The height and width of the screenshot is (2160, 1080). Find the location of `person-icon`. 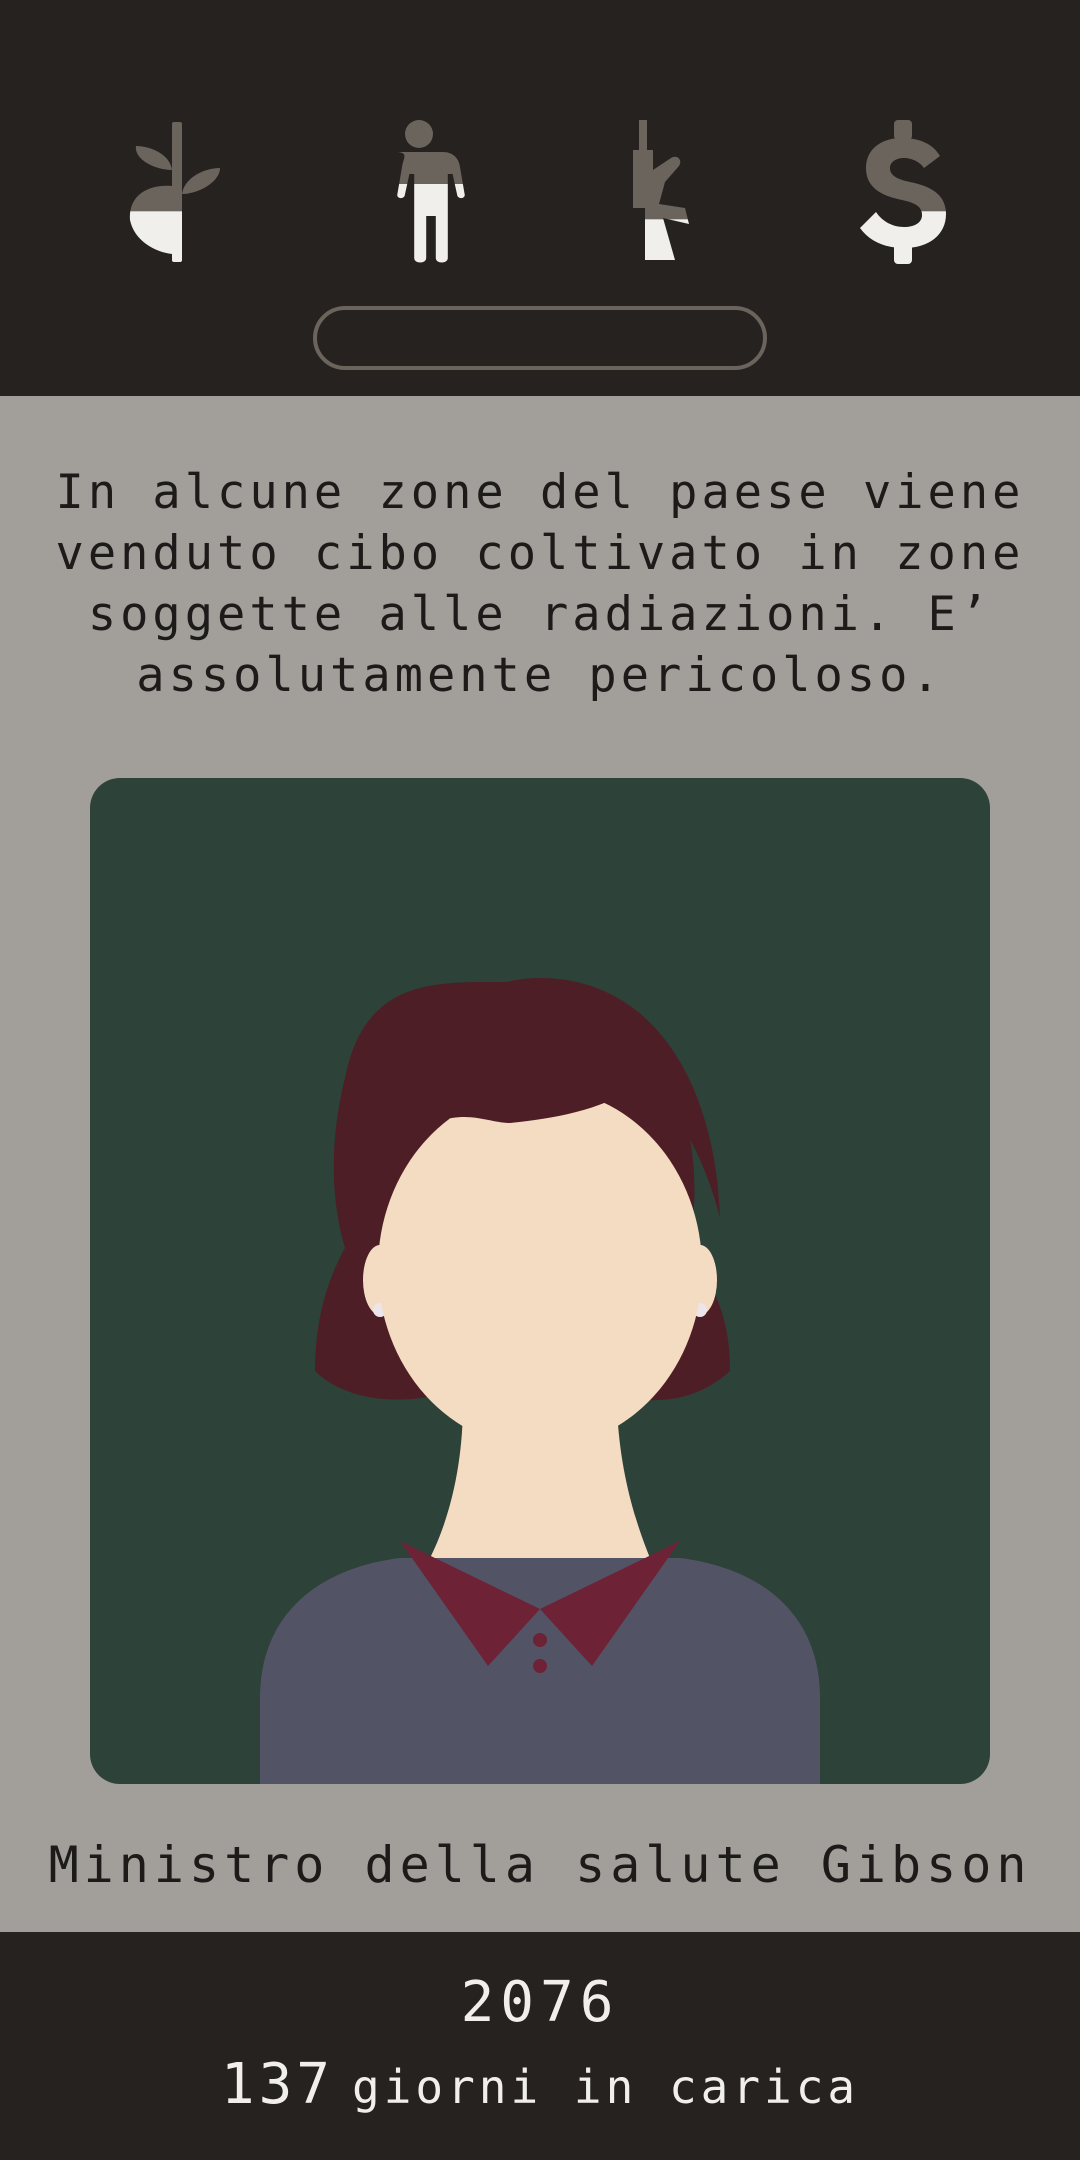

person-icon is located at coordinates (419, 192).